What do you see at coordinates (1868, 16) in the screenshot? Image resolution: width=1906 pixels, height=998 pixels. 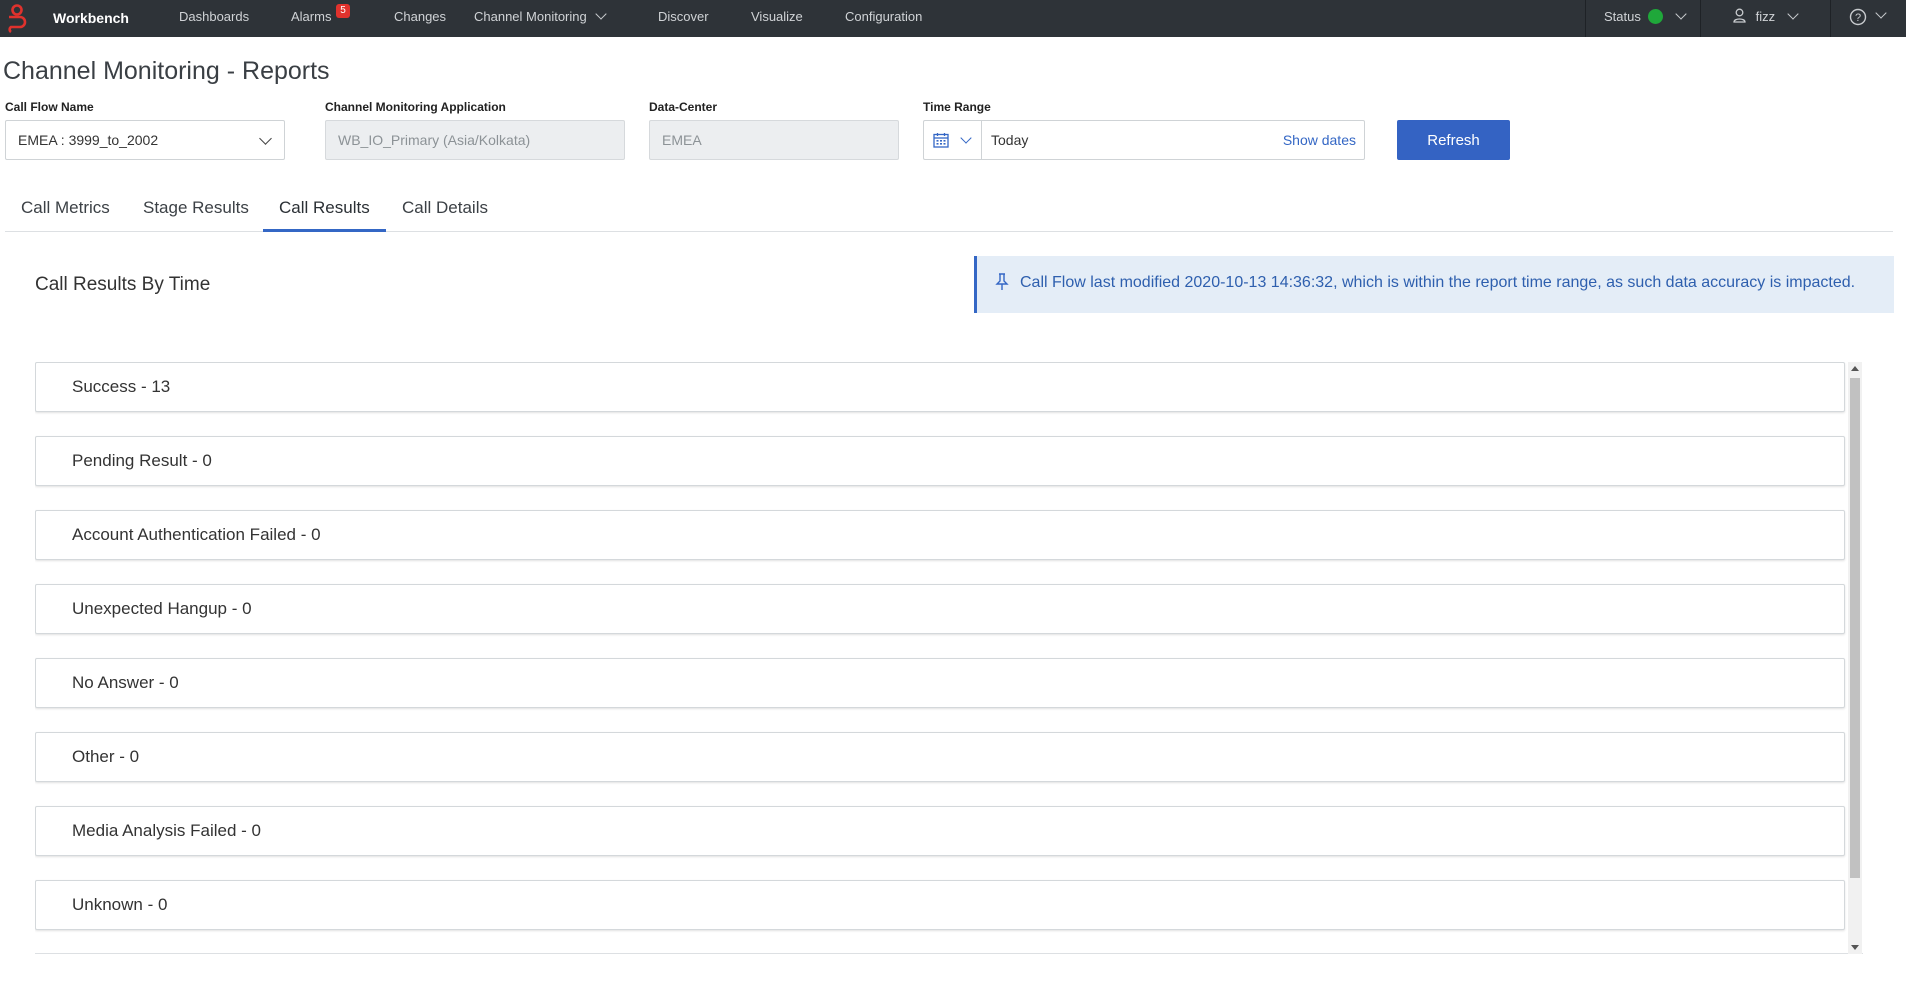 I see `help-menu: ?` at bounding box center [1868, 16].